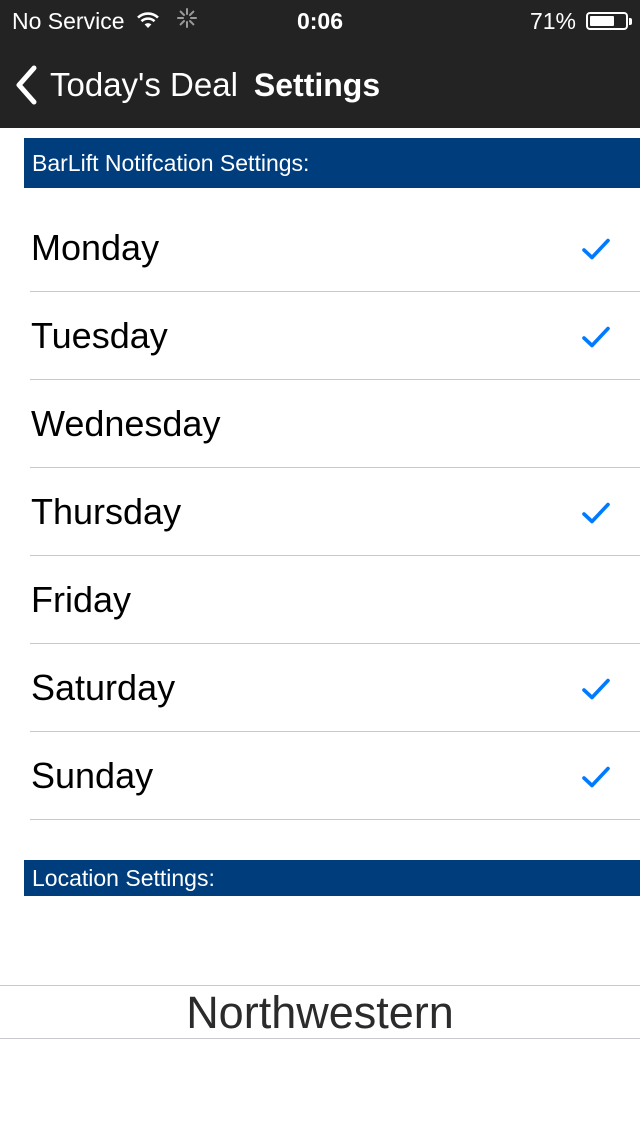  I want to click on picker-bottom-line, so click(320, 1038).